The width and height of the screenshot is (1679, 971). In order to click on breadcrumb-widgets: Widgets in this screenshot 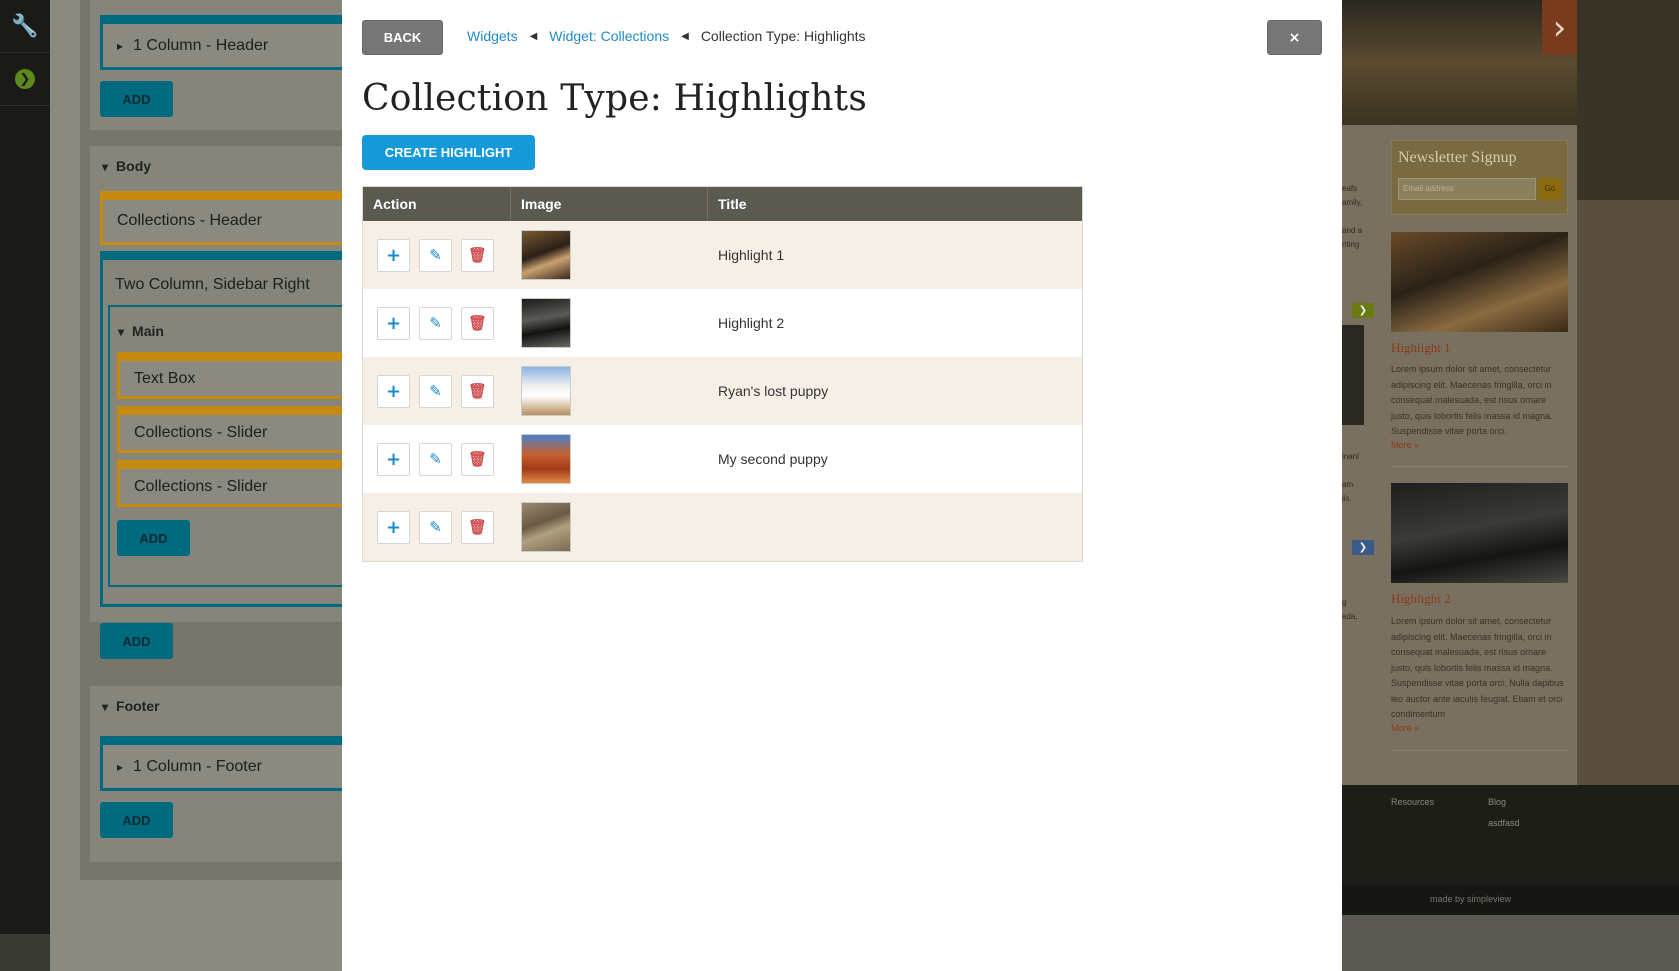, I will do `click(492, 36)`.